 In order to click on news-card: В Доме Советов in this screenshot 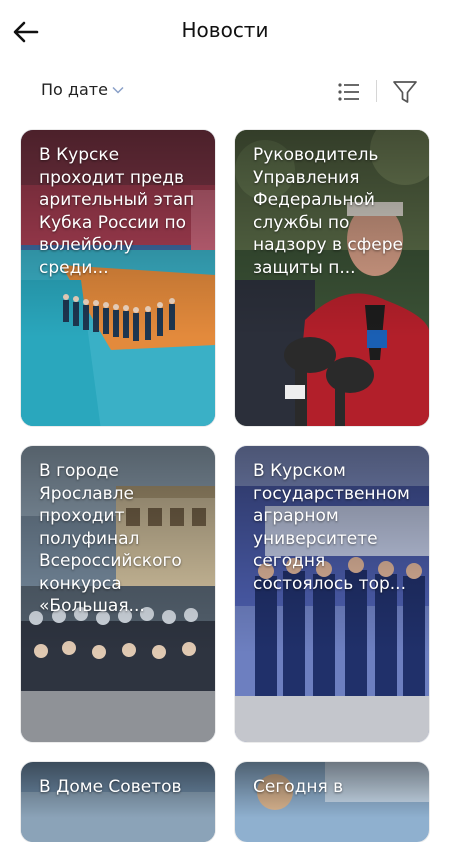, I will do `click(118, 802)`.